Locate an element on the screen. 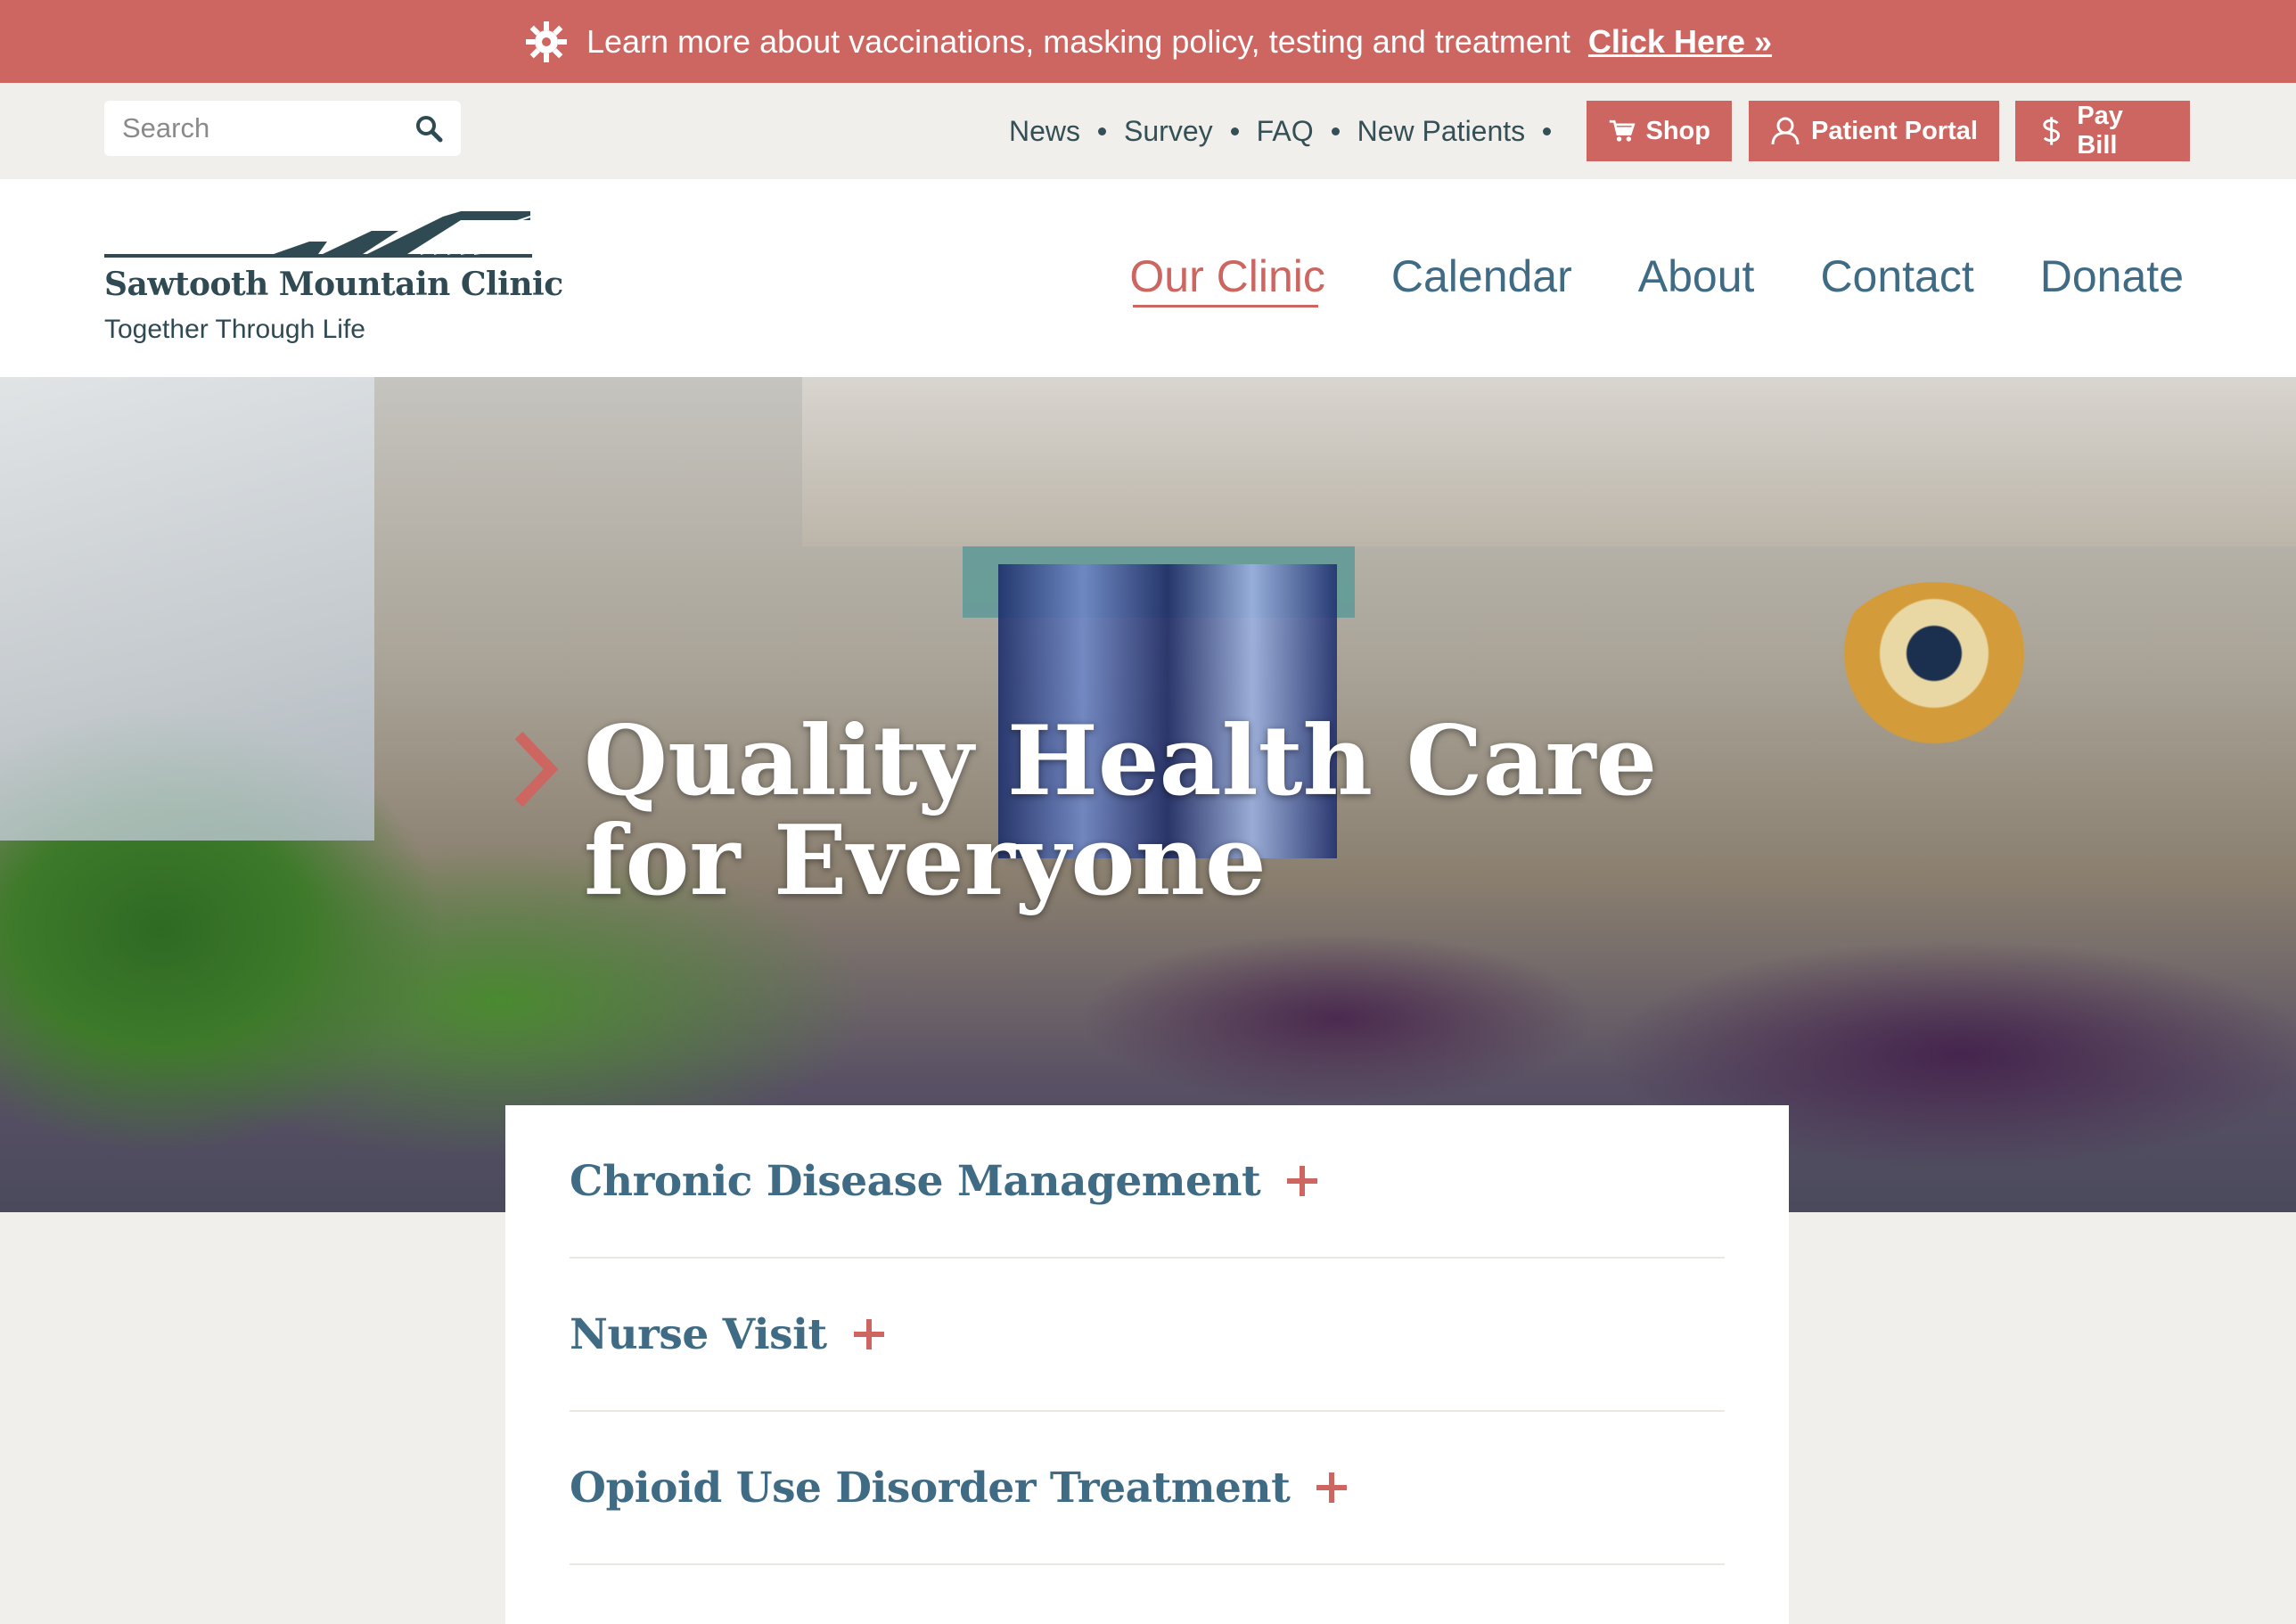 Image resolution: width=2296 pixels, height=1624 pixels. brand-tagline: Together Through Life is located at coordinates (234, 329).